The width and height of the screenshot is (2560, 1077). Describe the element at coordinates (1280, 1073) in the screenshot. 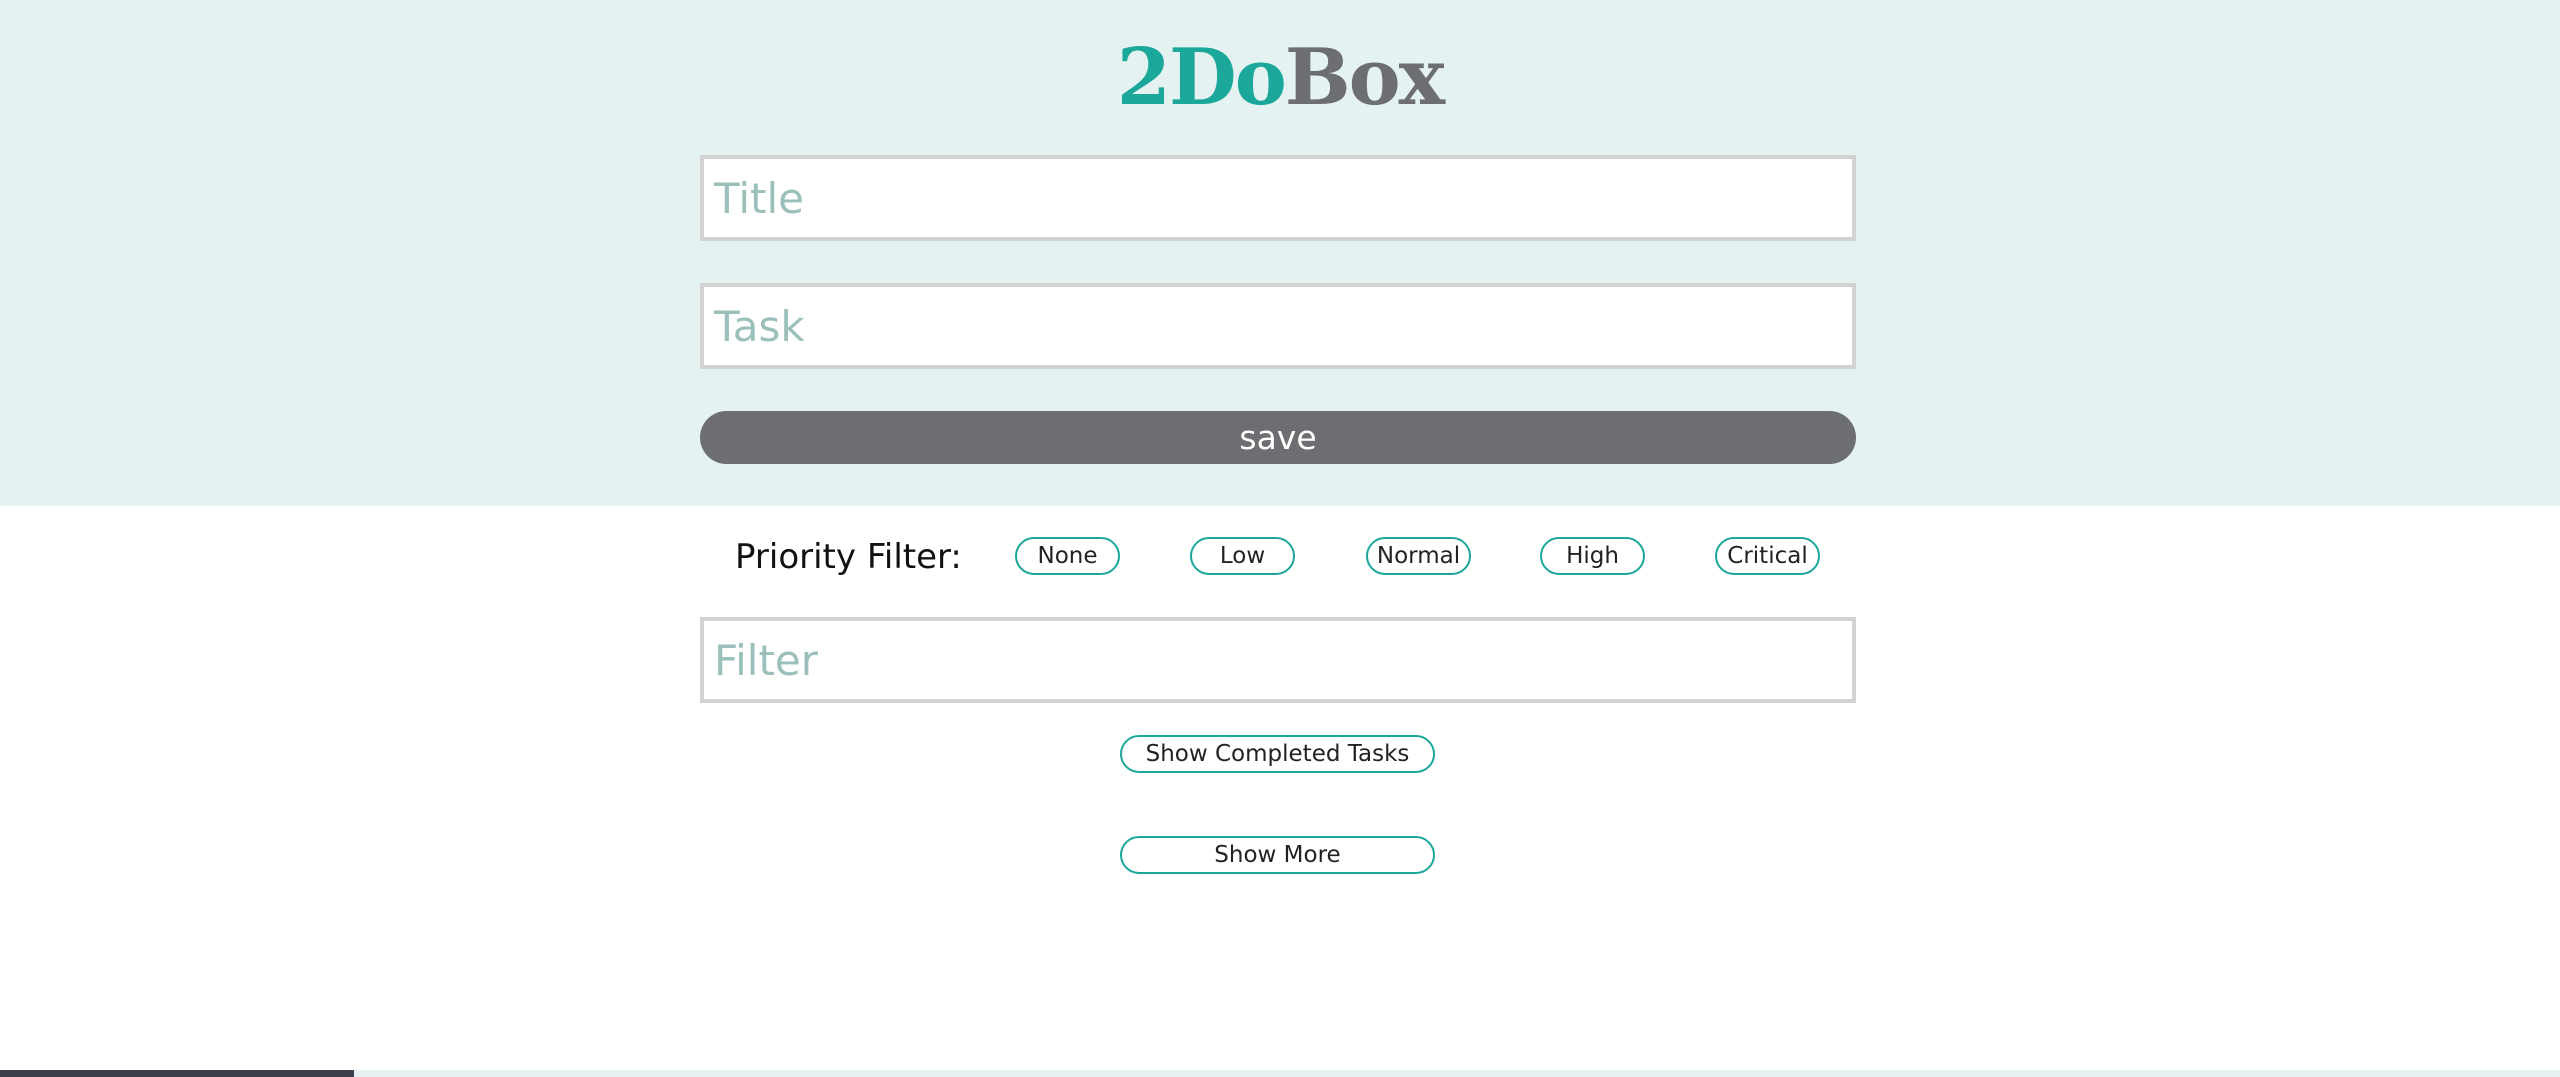

I see `horizontal-scrollbar-track` at that location.